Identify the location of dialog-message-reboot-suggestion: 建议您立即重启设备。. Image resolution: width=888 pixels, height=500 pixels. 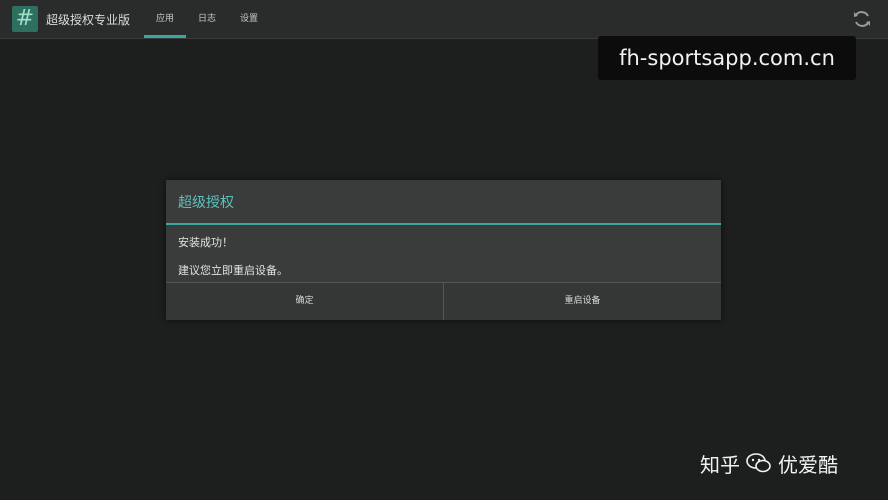
(233, 270).